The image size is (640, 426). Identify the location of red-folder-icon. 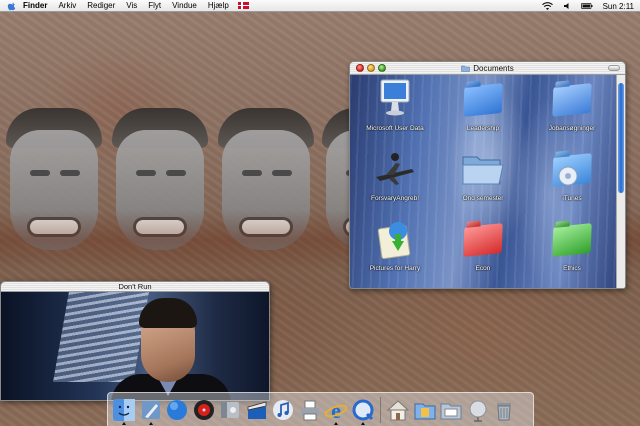
(483, 240).